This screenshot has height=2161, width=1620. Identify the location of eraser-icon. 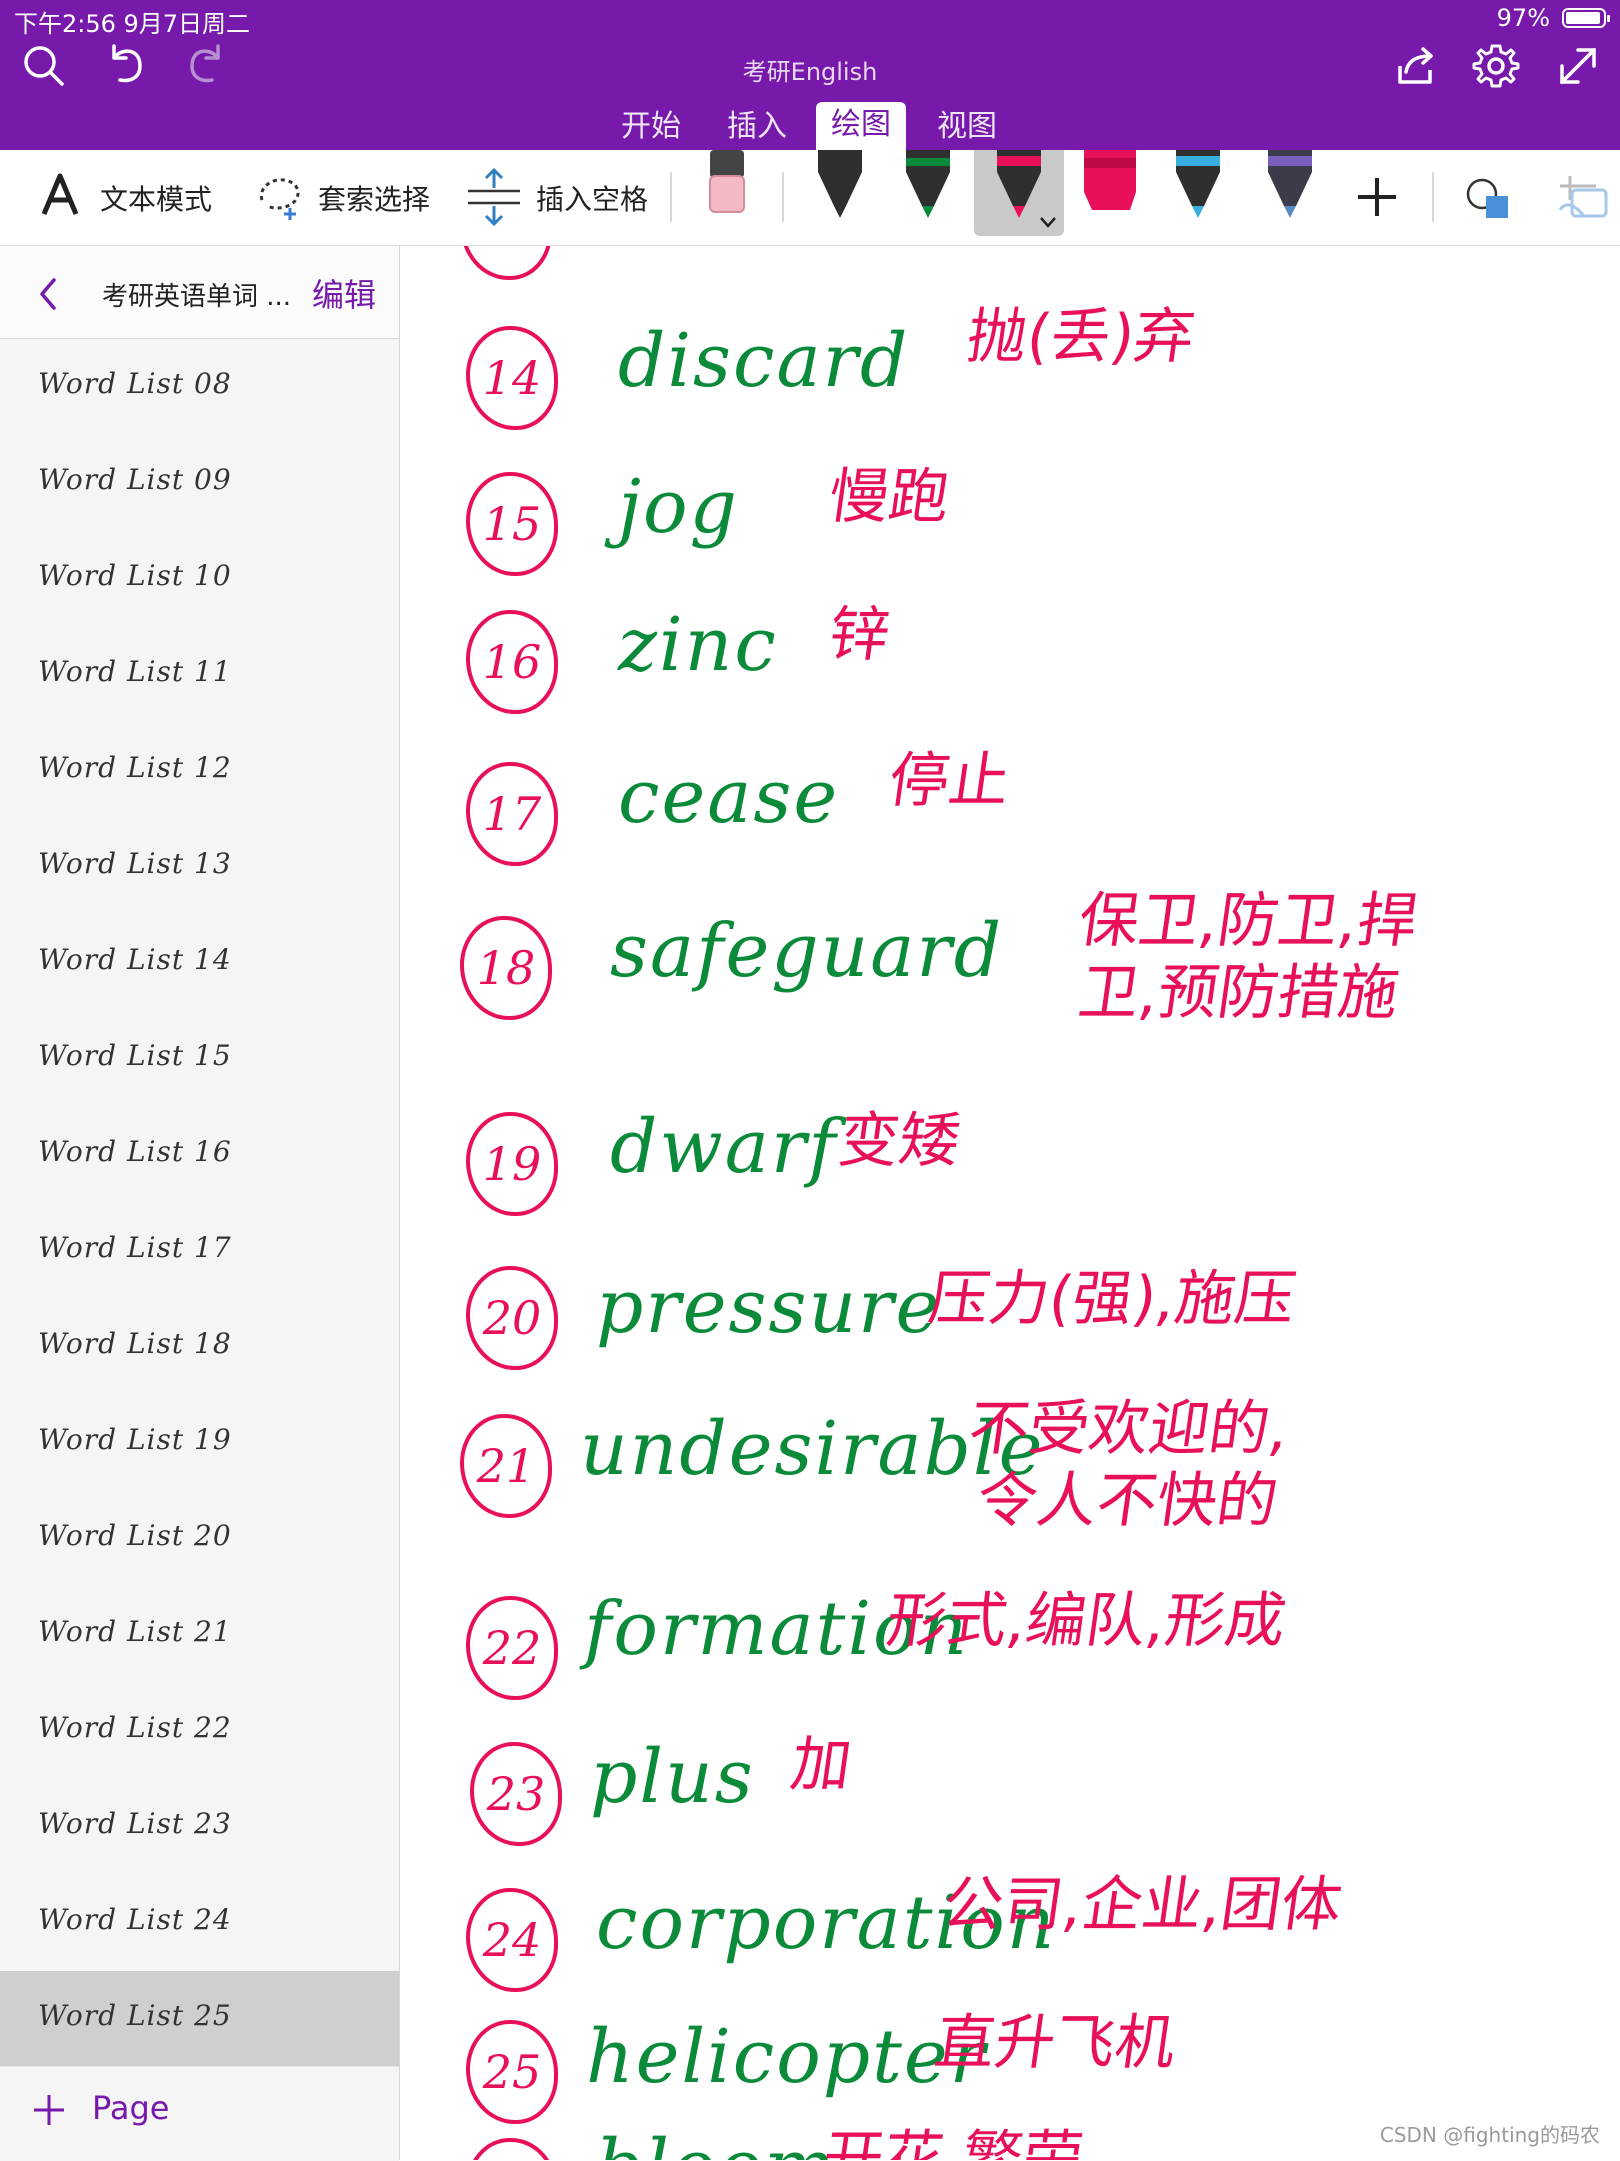
(727, 185).